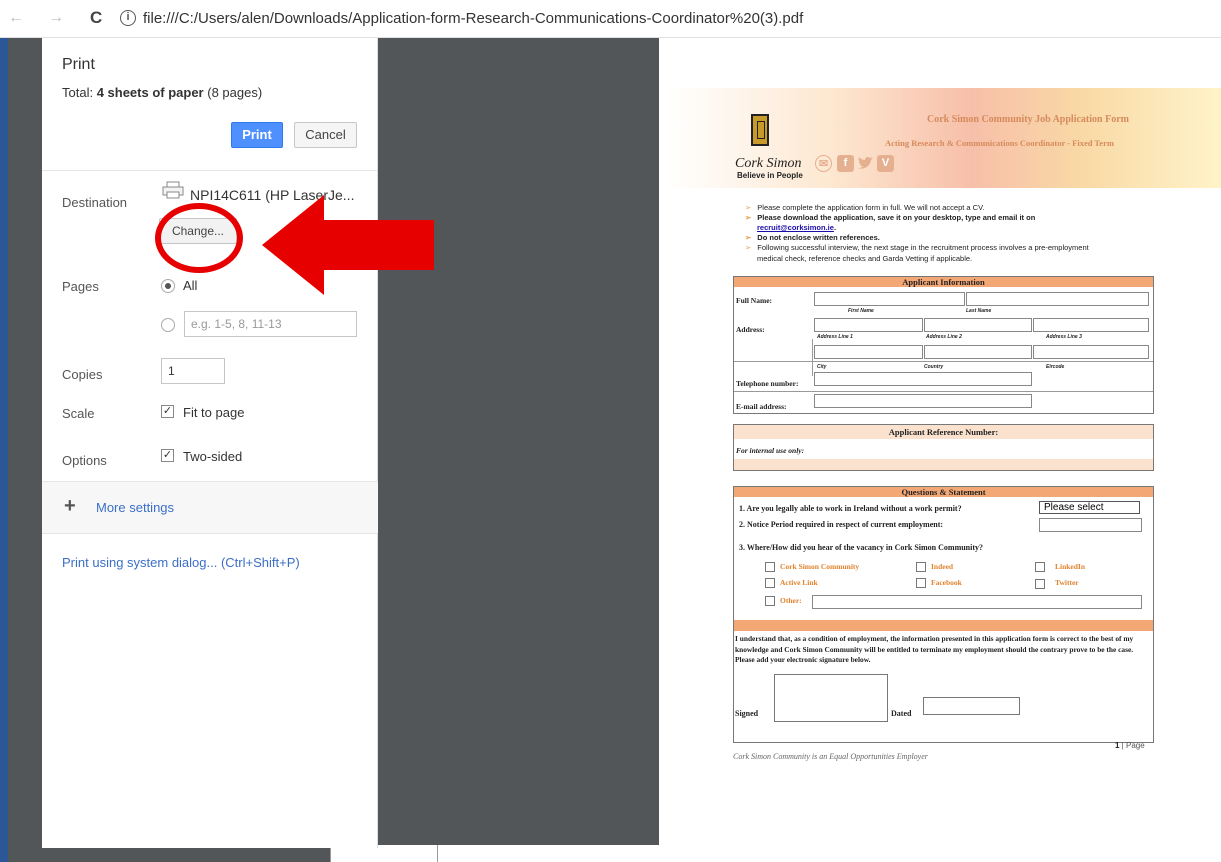 This screenshot has height=862, width=1221. What do you see at coordinates (168, 286) in the screenshot?
I see `pages-all-radio` at bounding box center [168, 286].